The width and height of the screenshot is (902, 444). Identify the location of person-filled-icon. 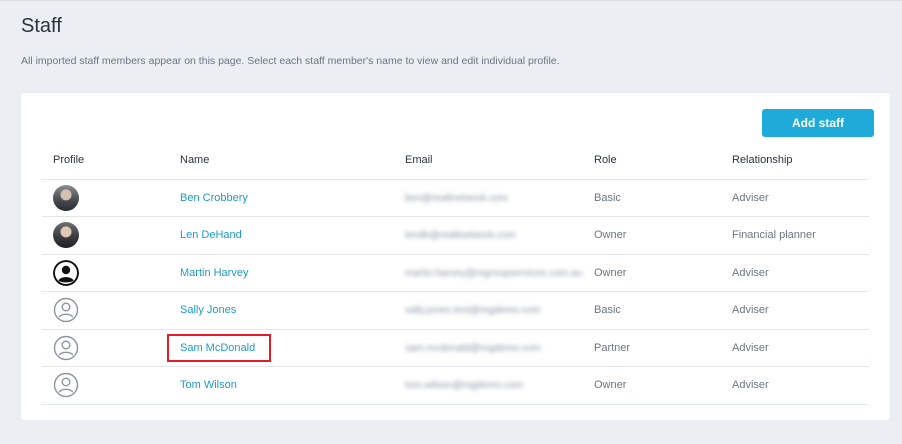
(66, 272).